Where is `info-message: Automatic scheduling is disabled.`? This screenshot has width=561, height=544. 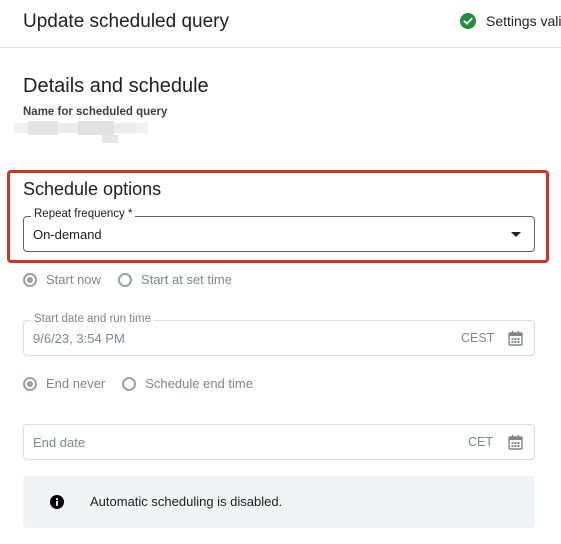 info-message: Automatic scheduling is disabled. is located at coordinates (186, 501).